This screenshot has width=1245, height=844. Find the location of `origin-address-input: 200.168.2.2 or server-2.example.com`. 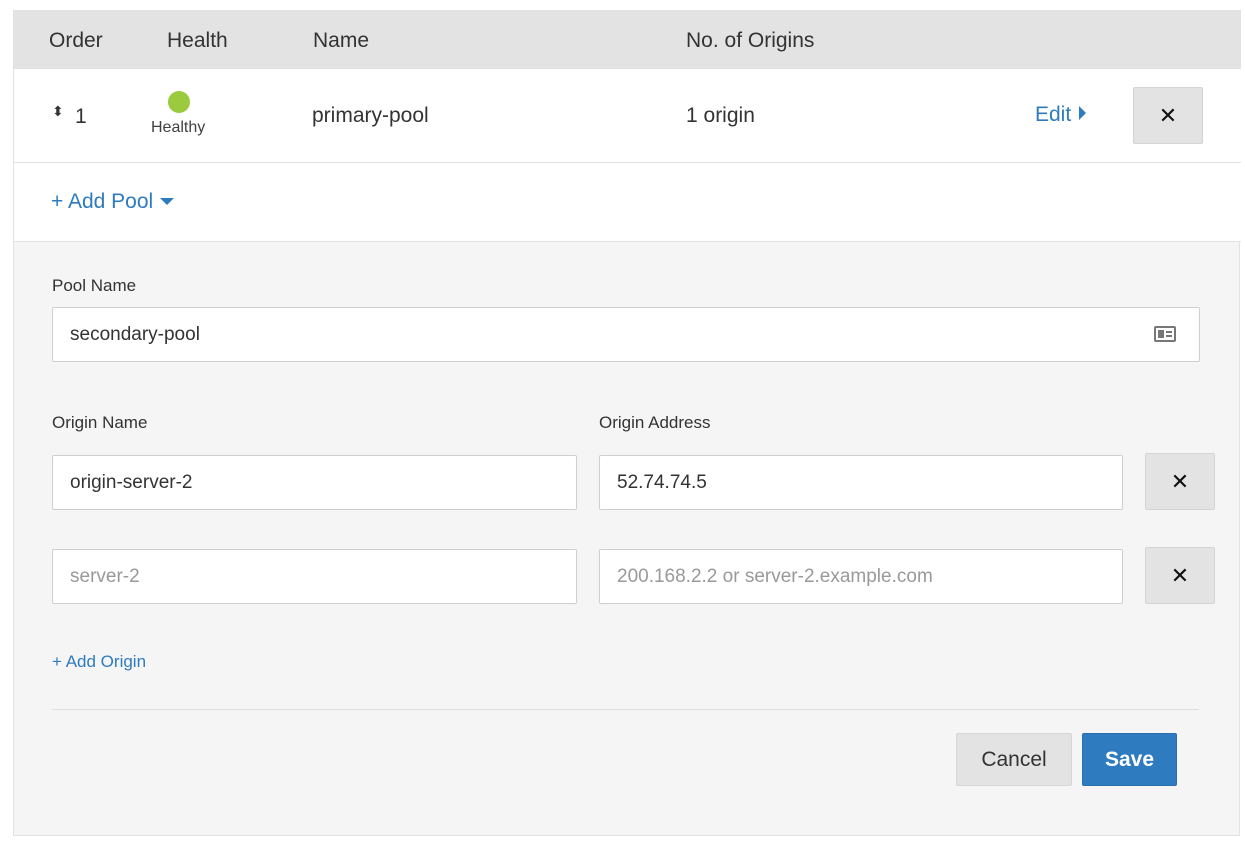

origin-address-input: 200.168.2.2 or server-2.example.com is located at coordinates (861, 576).